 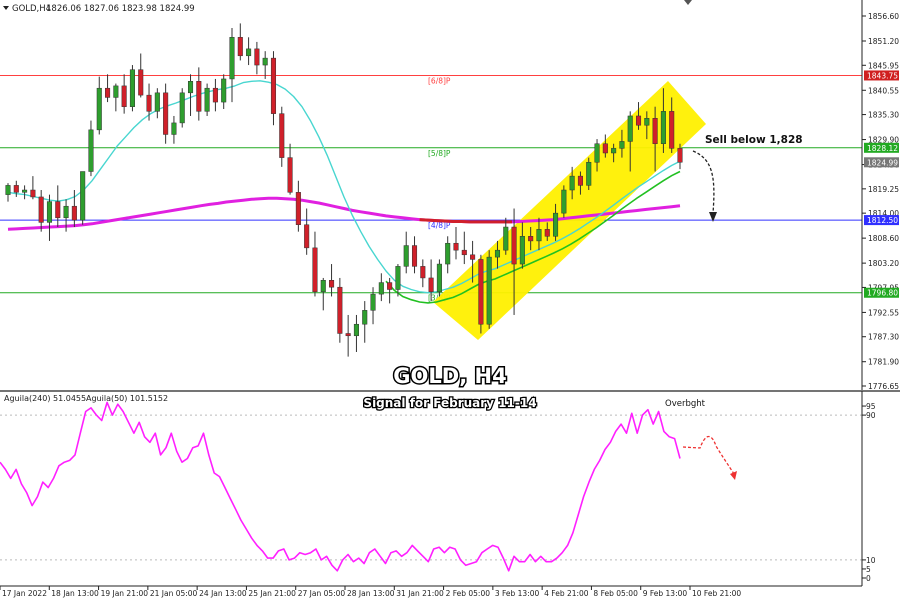 I want to click on price-tick-label: 1845.95, so click(x=883, y=65).